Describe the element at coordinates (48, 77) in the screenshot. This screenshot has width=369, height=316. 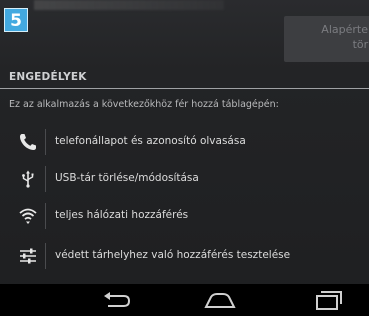
I see `permissions-header: ENGEDÉLYEK` at that location.